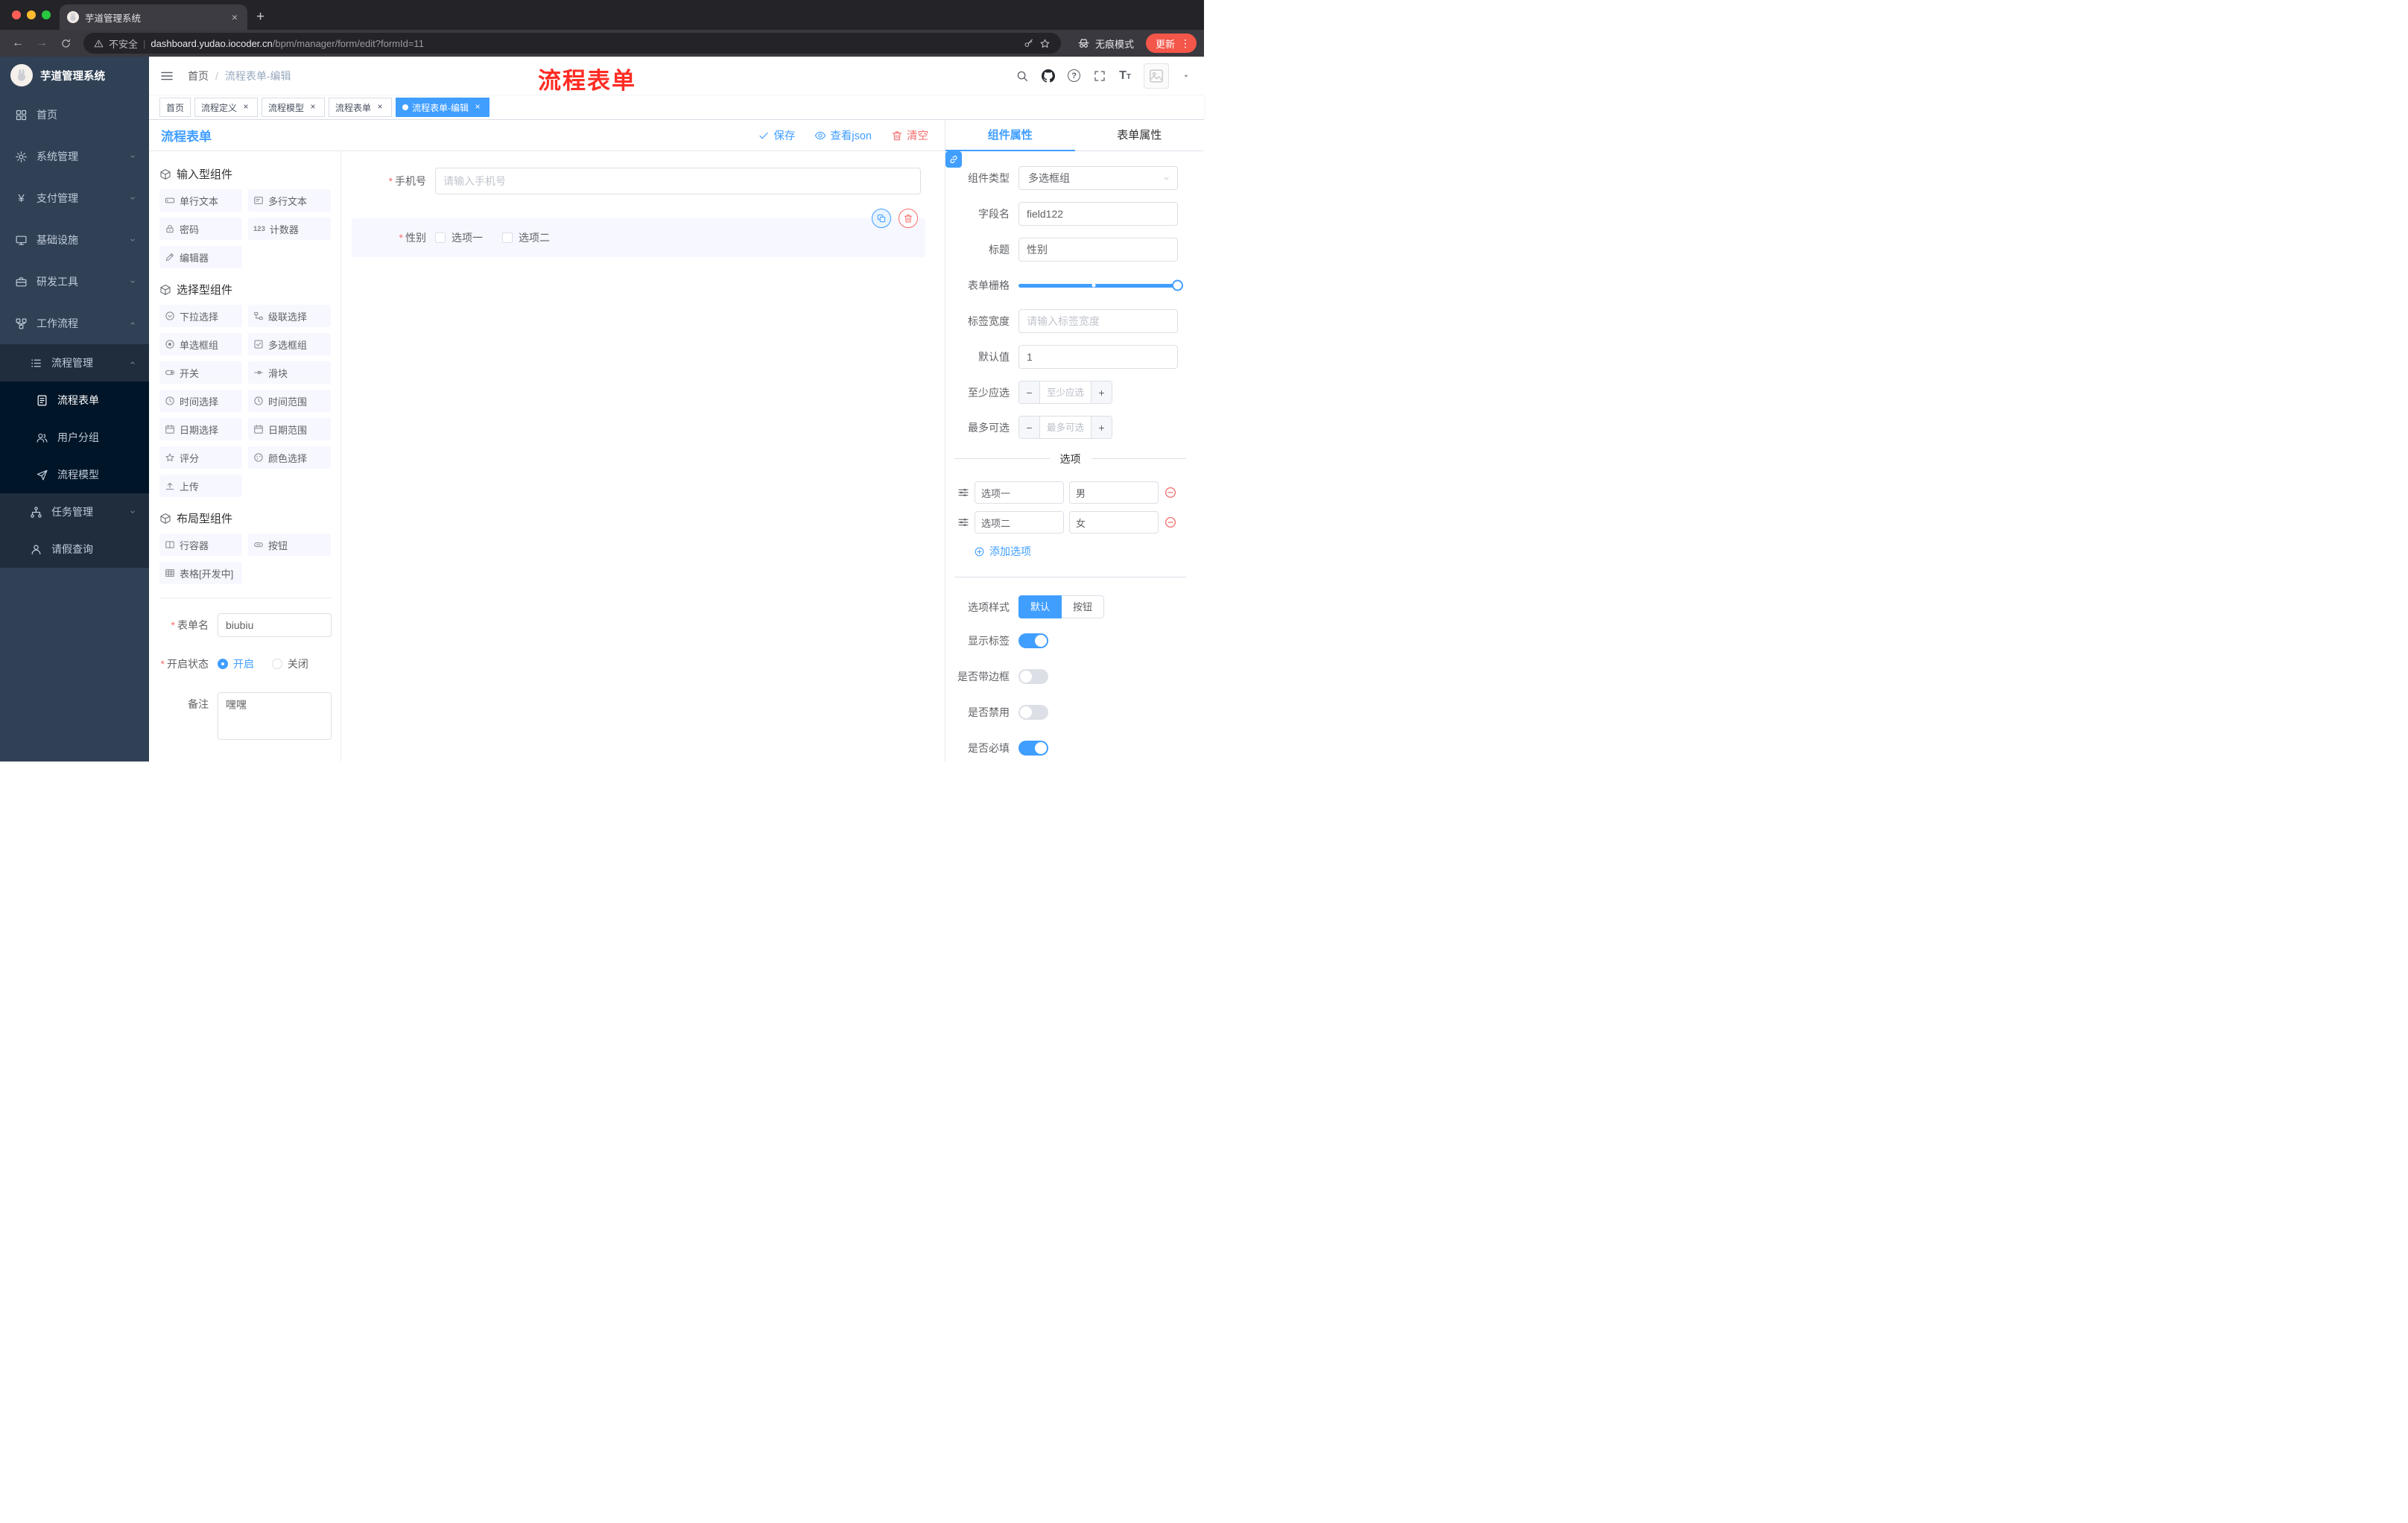 The width and height of the screenshot is (2408, 1523). Describe the element at coordinates (1098, 214) in the screenshot. I see `field-name-input` at that location.